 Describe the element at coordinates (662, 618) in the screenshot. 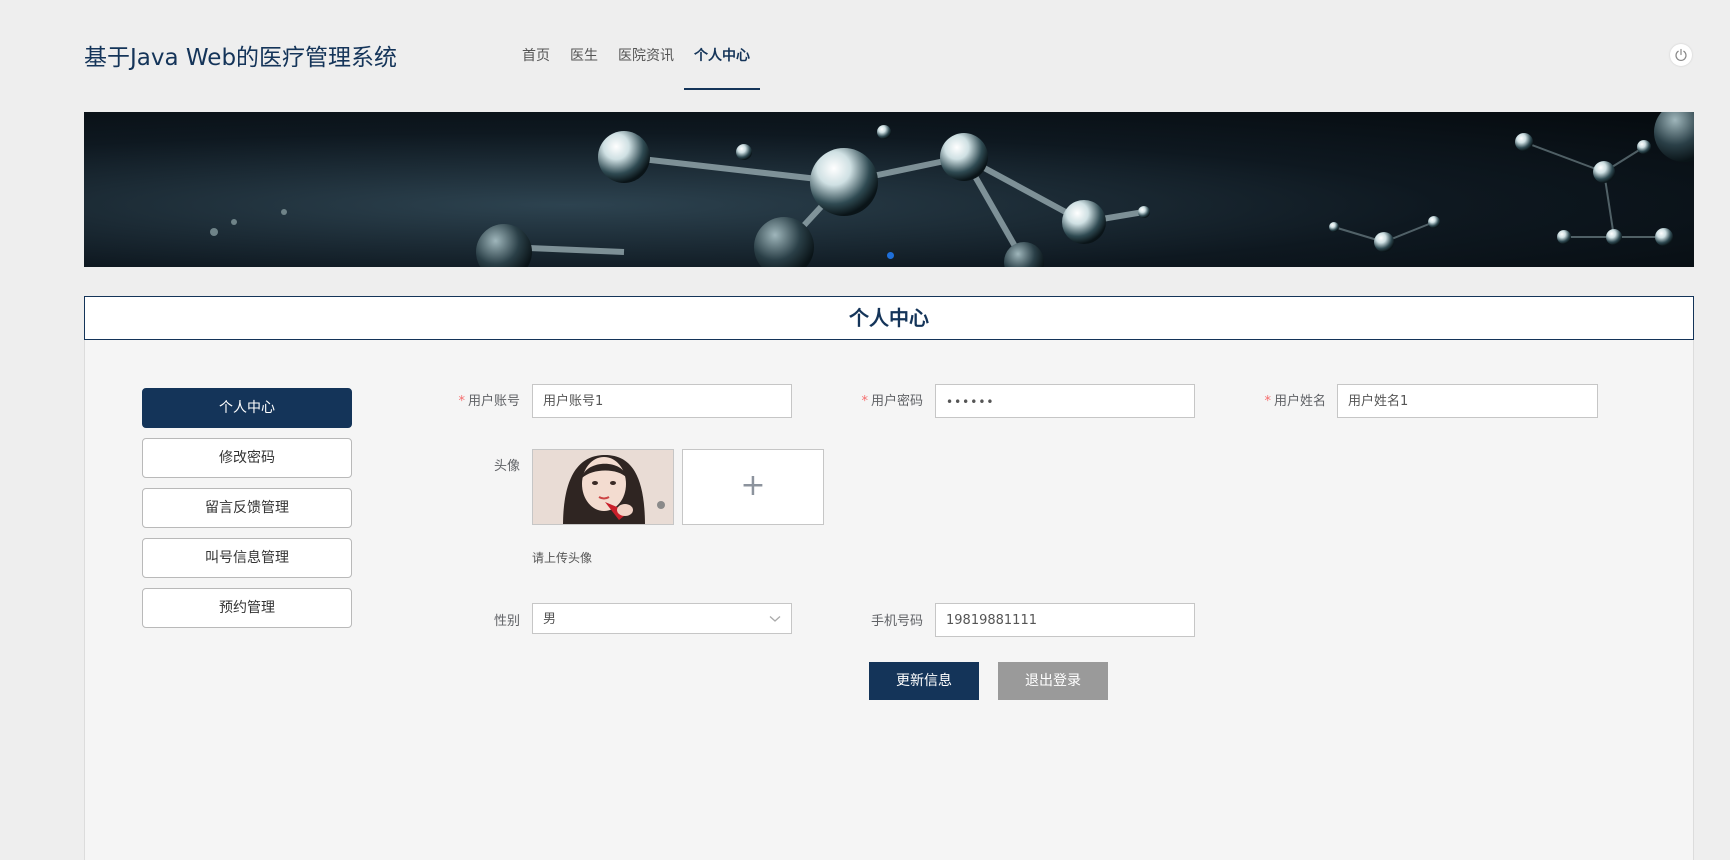

I see `gender-select: 男` at that location.